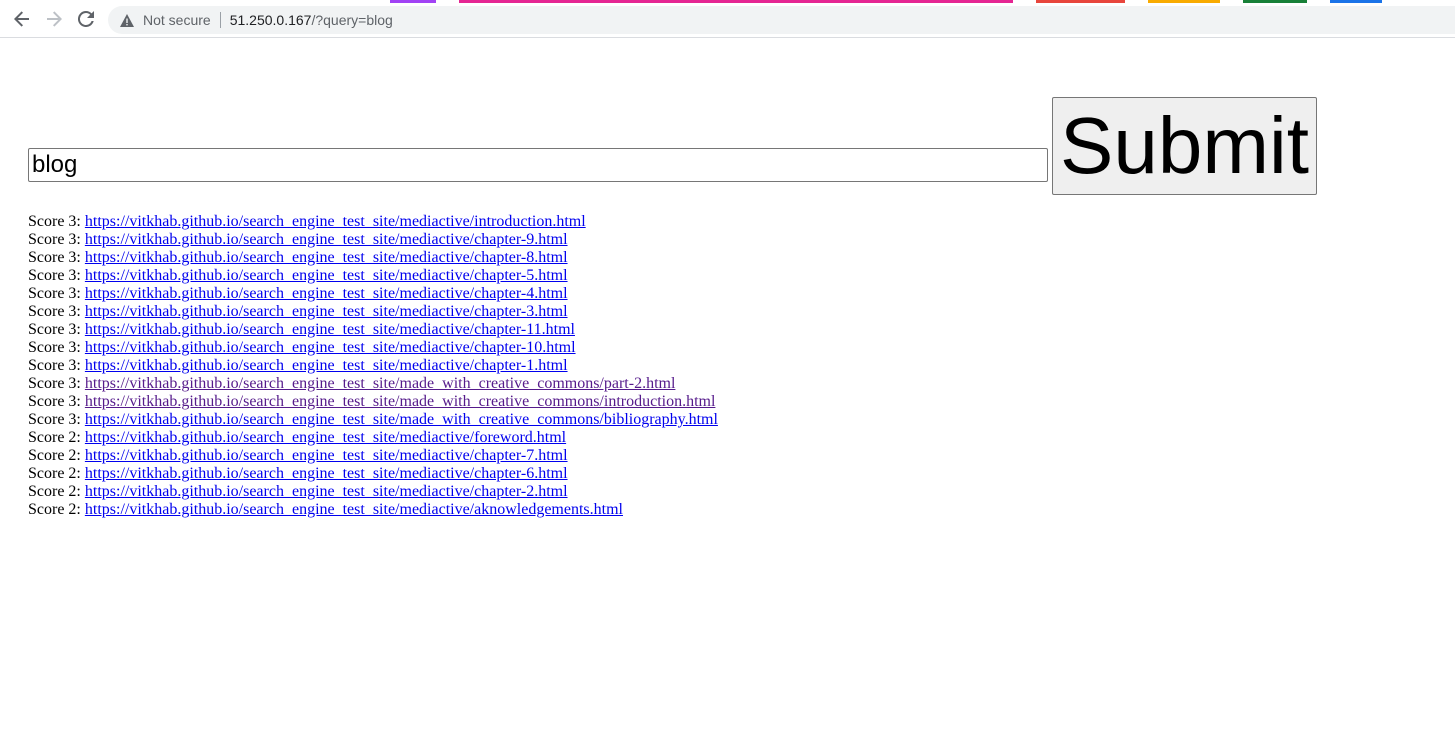  What do you see at coordinates (270, 20) in the screenshot?
I see `url-host: 51.250.0.167` at bounding box center [270, 20].